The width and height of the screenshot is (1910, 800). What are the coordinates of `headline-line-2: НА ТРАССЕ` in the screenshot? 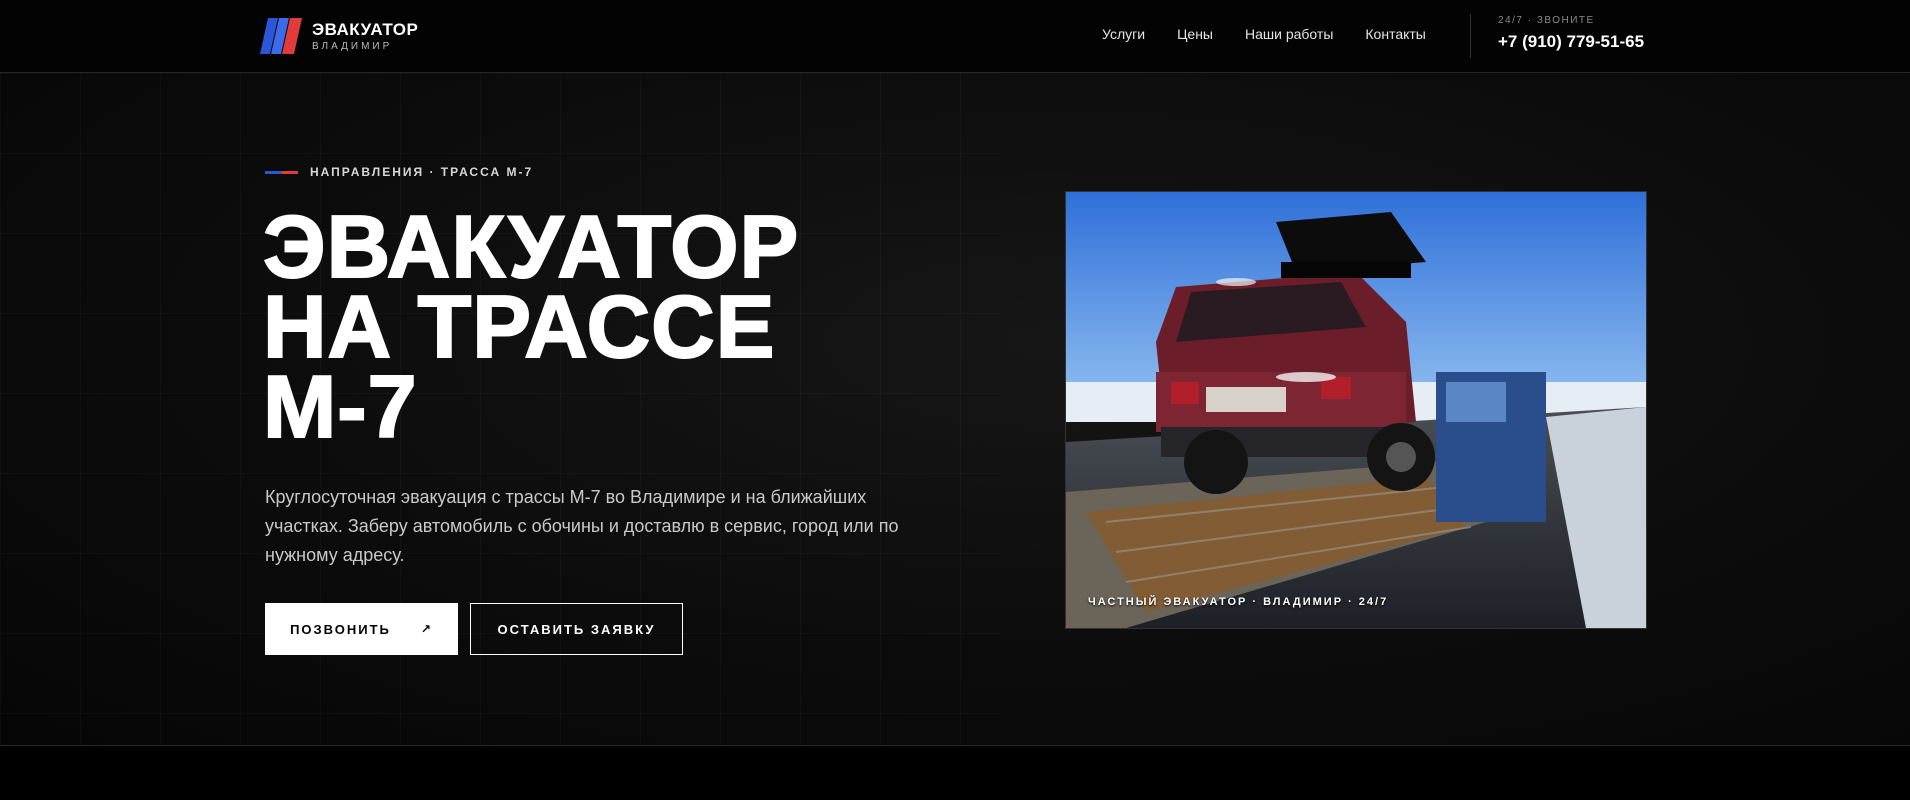 It's located at (519, 326).